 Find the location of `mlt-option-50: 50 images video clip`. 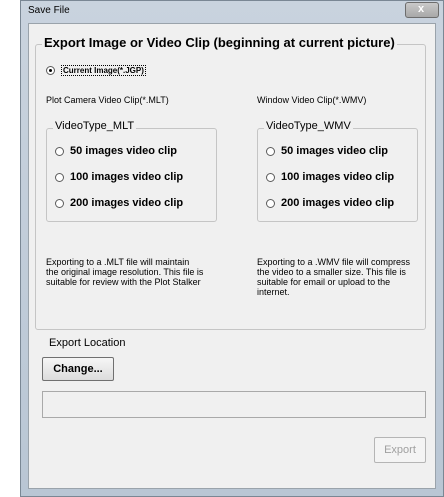

mlt-option-50: 50 images video clip is located at coordinates (116, 151).